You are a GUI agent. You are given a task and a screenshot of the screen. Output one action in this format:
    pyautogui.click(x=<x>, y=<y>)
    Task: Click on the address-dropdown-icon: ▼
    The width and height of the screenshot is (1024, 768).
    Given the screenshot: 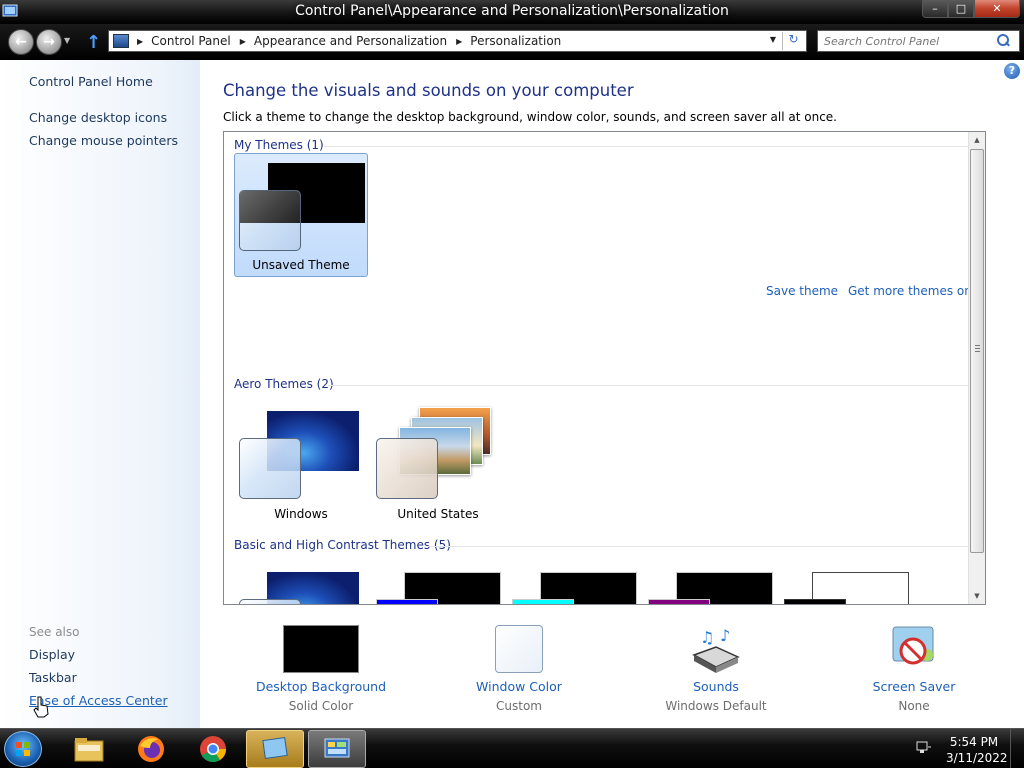 What is the action you would take?
    pyautogui.click(x=773, y=39)
    